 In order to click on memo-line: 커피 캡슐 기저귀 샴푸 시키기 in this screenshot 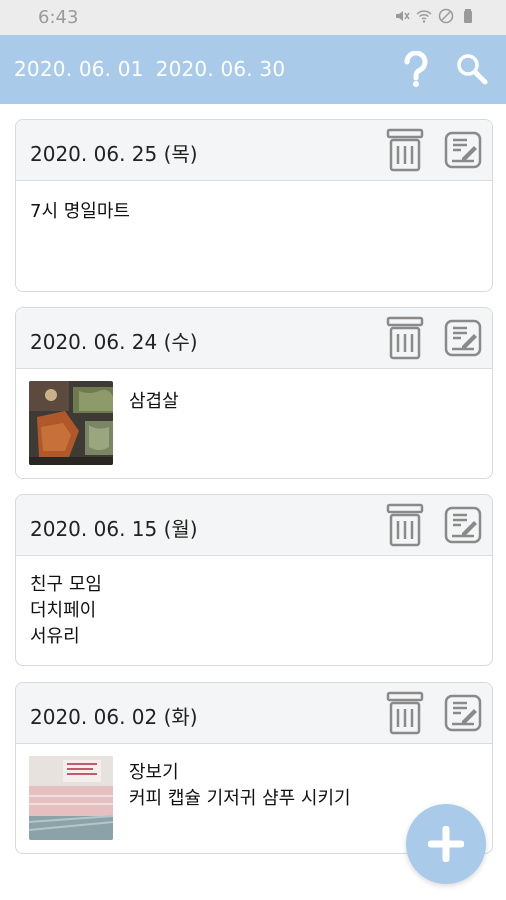, I will do `click(240, 798)`.